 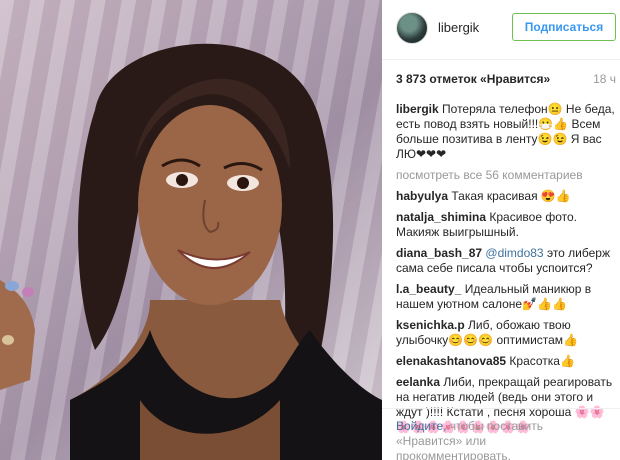 I want to click on avatar, so click(x=412, y=28).